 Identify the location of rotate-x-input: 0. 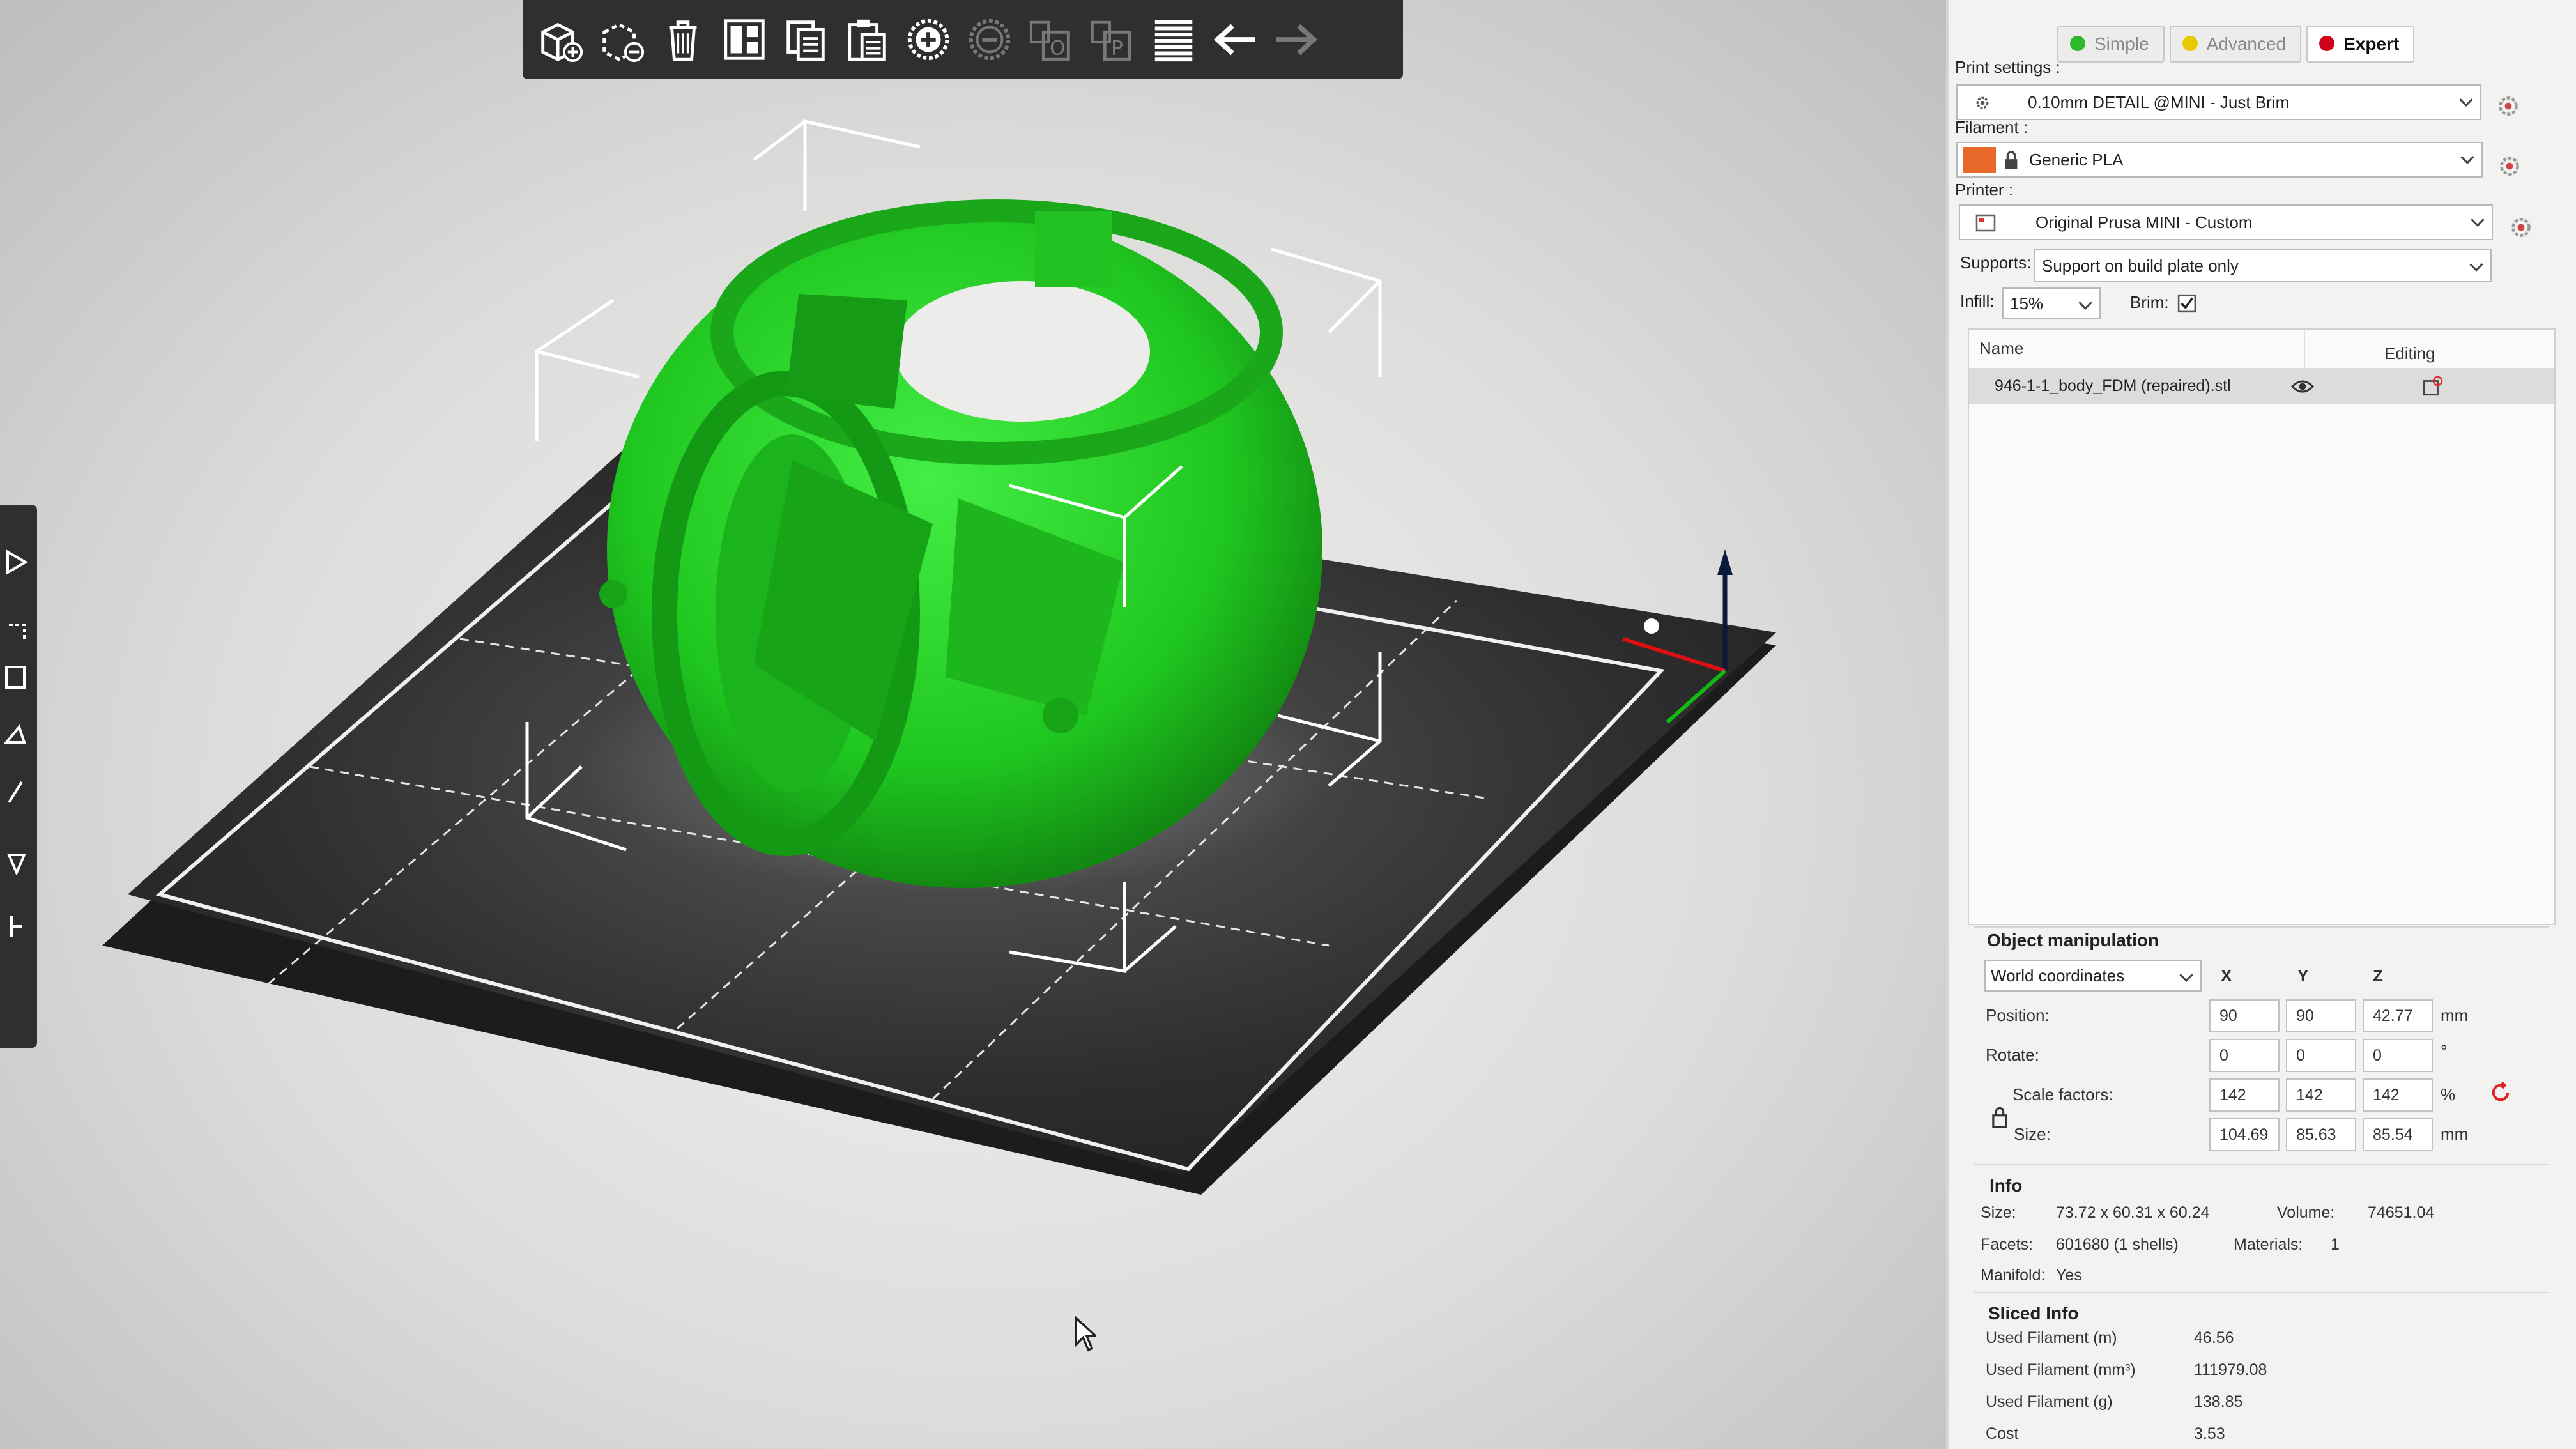
(2244, 1055).